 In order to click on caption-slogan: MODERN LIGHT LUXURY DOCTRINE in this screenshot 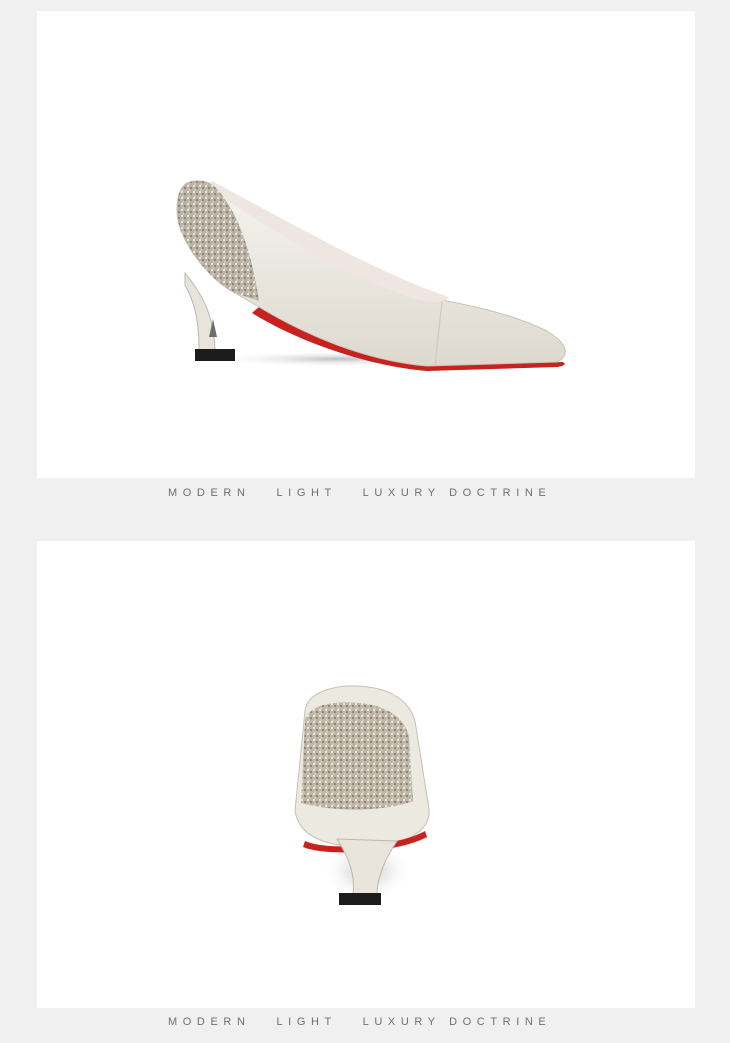, I will do `click(360, 493)`.